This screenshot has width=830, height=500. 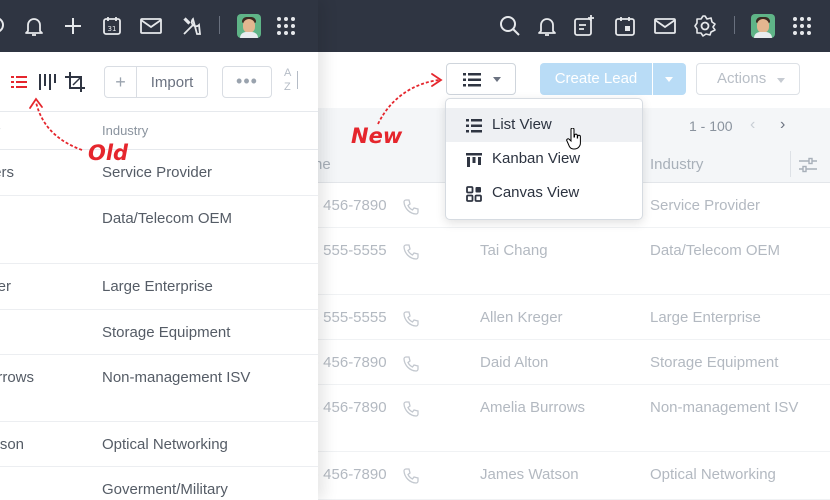 I want to click on old-row-industry: Service Provider, so click(x=157, y=172).